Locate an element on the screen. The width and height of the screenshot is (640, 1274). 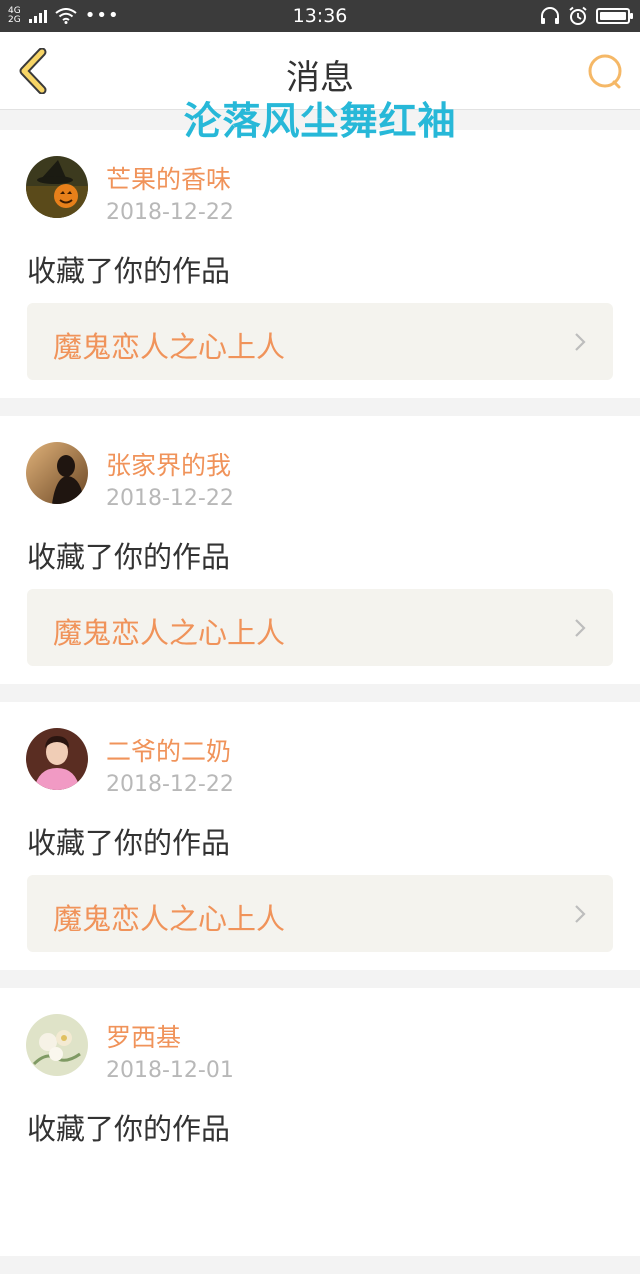
status-bar: 4G 2G ••• 13:36 is located at coordinates (320, 16).